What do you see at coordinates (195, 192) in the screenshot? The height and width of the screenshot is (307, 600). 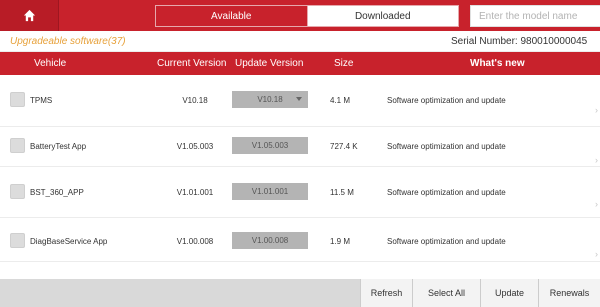 I see `current-version: V1.01.001` at bounding box center [195, 192].